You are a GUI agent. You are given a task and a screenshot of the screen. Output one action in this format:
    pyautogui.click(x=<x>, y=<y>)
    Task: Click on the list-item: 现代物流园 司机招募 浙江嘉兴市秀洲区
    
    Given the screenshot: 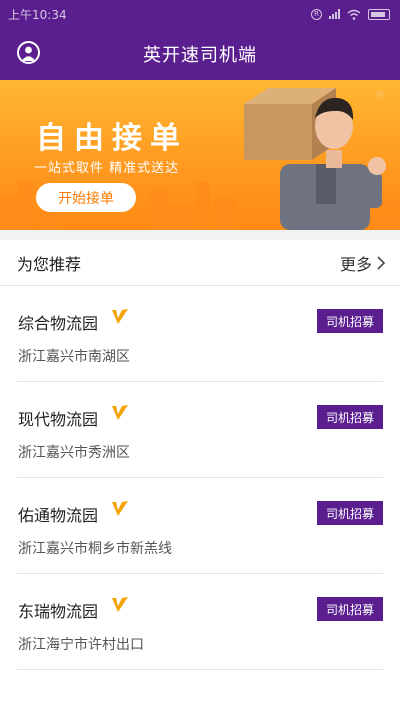 What is the action you would take?
    pyautogui.click(x=200, y=430)
    